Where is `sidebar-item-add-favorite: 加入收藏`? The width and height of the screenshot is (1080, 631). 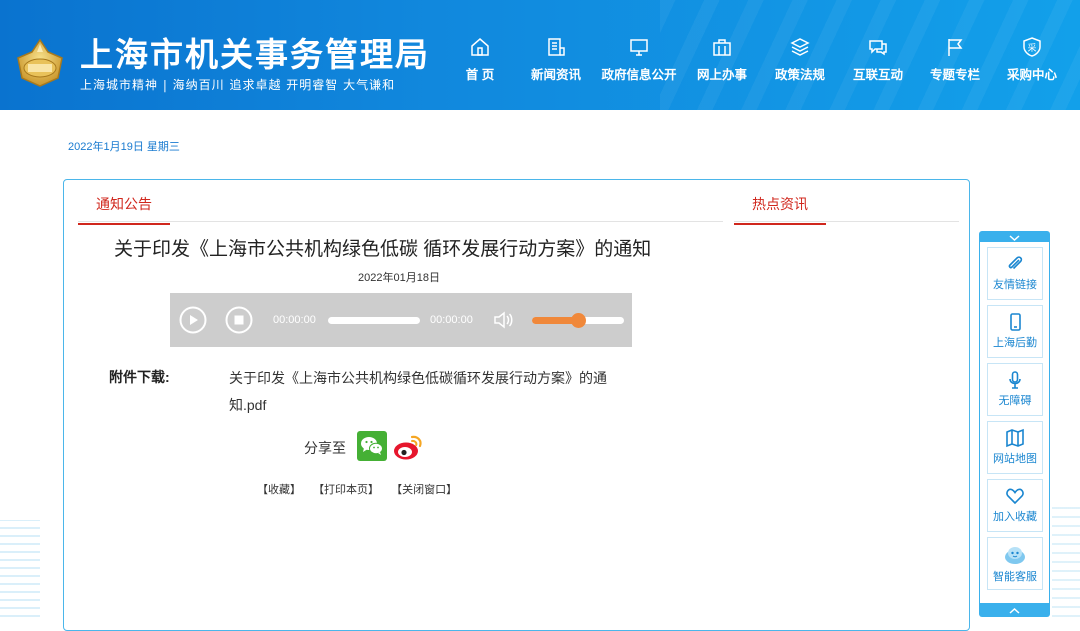 sidebar-item-add-favorite: 加入收藏 is located at coordinates (1015, 505).